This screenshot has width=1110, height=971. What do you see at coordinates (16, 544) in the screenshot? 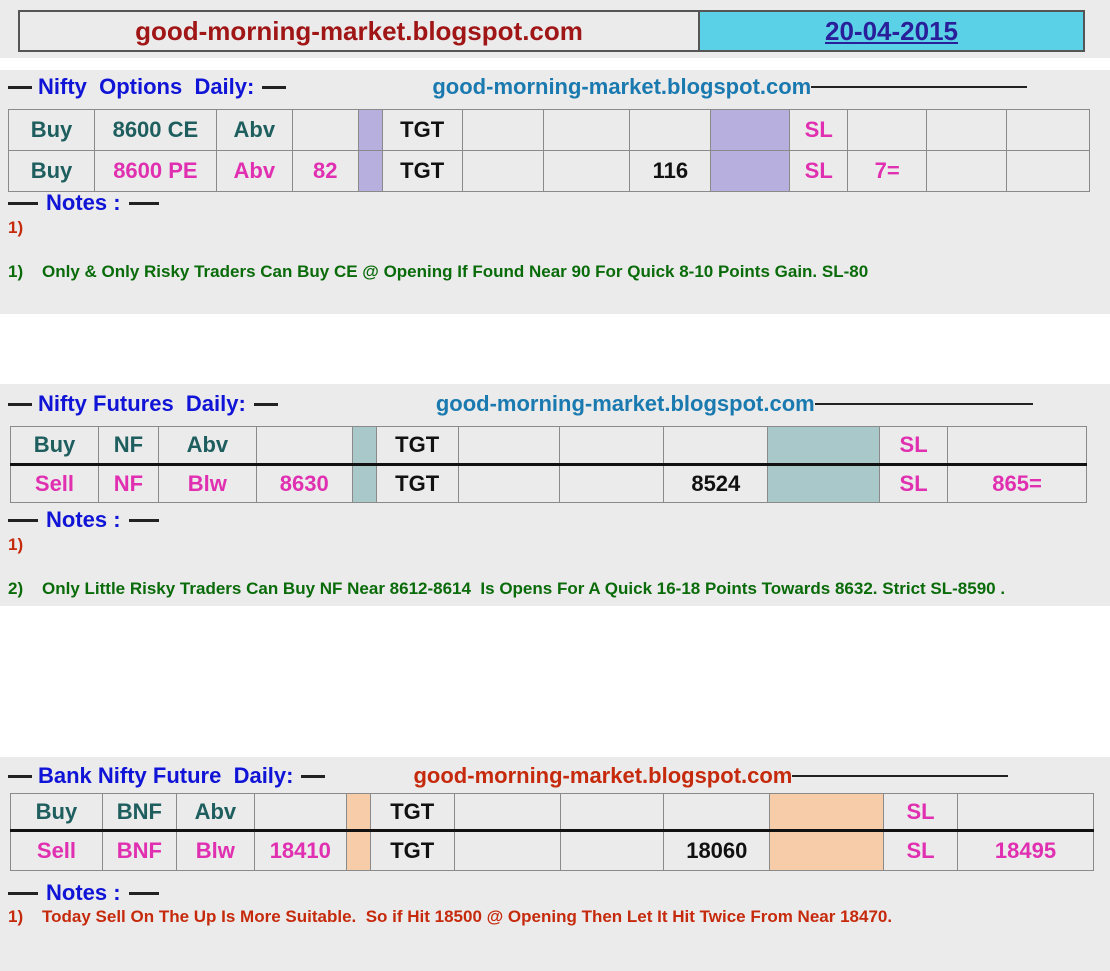
I see `note-line: 1)` at bounding box center [16, 544].